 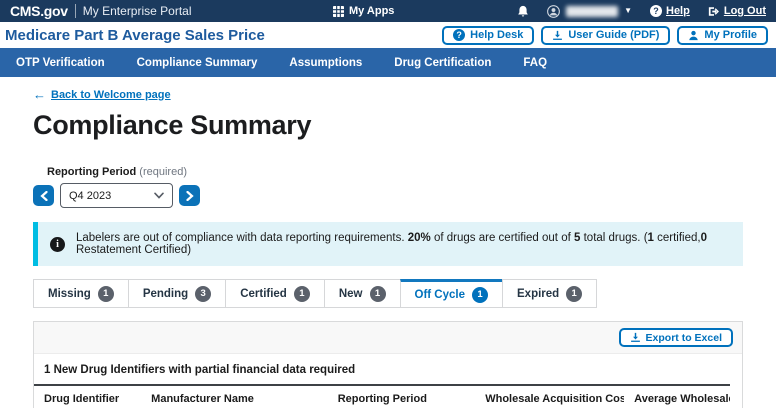 What do you see at coordinates (111, 95) in the screenshot?
I see `back-to-welcome-link: Back to Welcome page` at bounding box center [111, 95].